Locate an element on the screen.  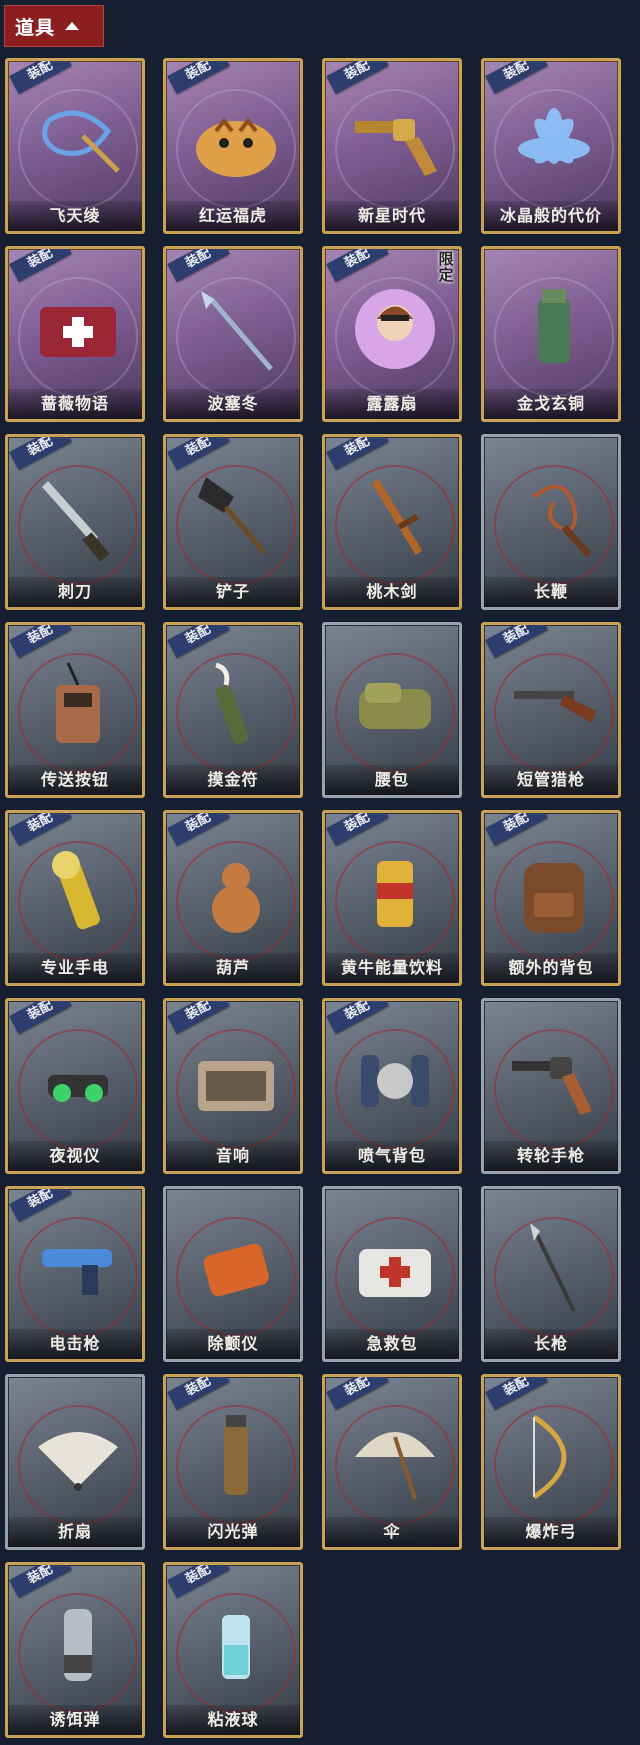
item-card: 装配 刺刀 is located at coordinates (75, 522).